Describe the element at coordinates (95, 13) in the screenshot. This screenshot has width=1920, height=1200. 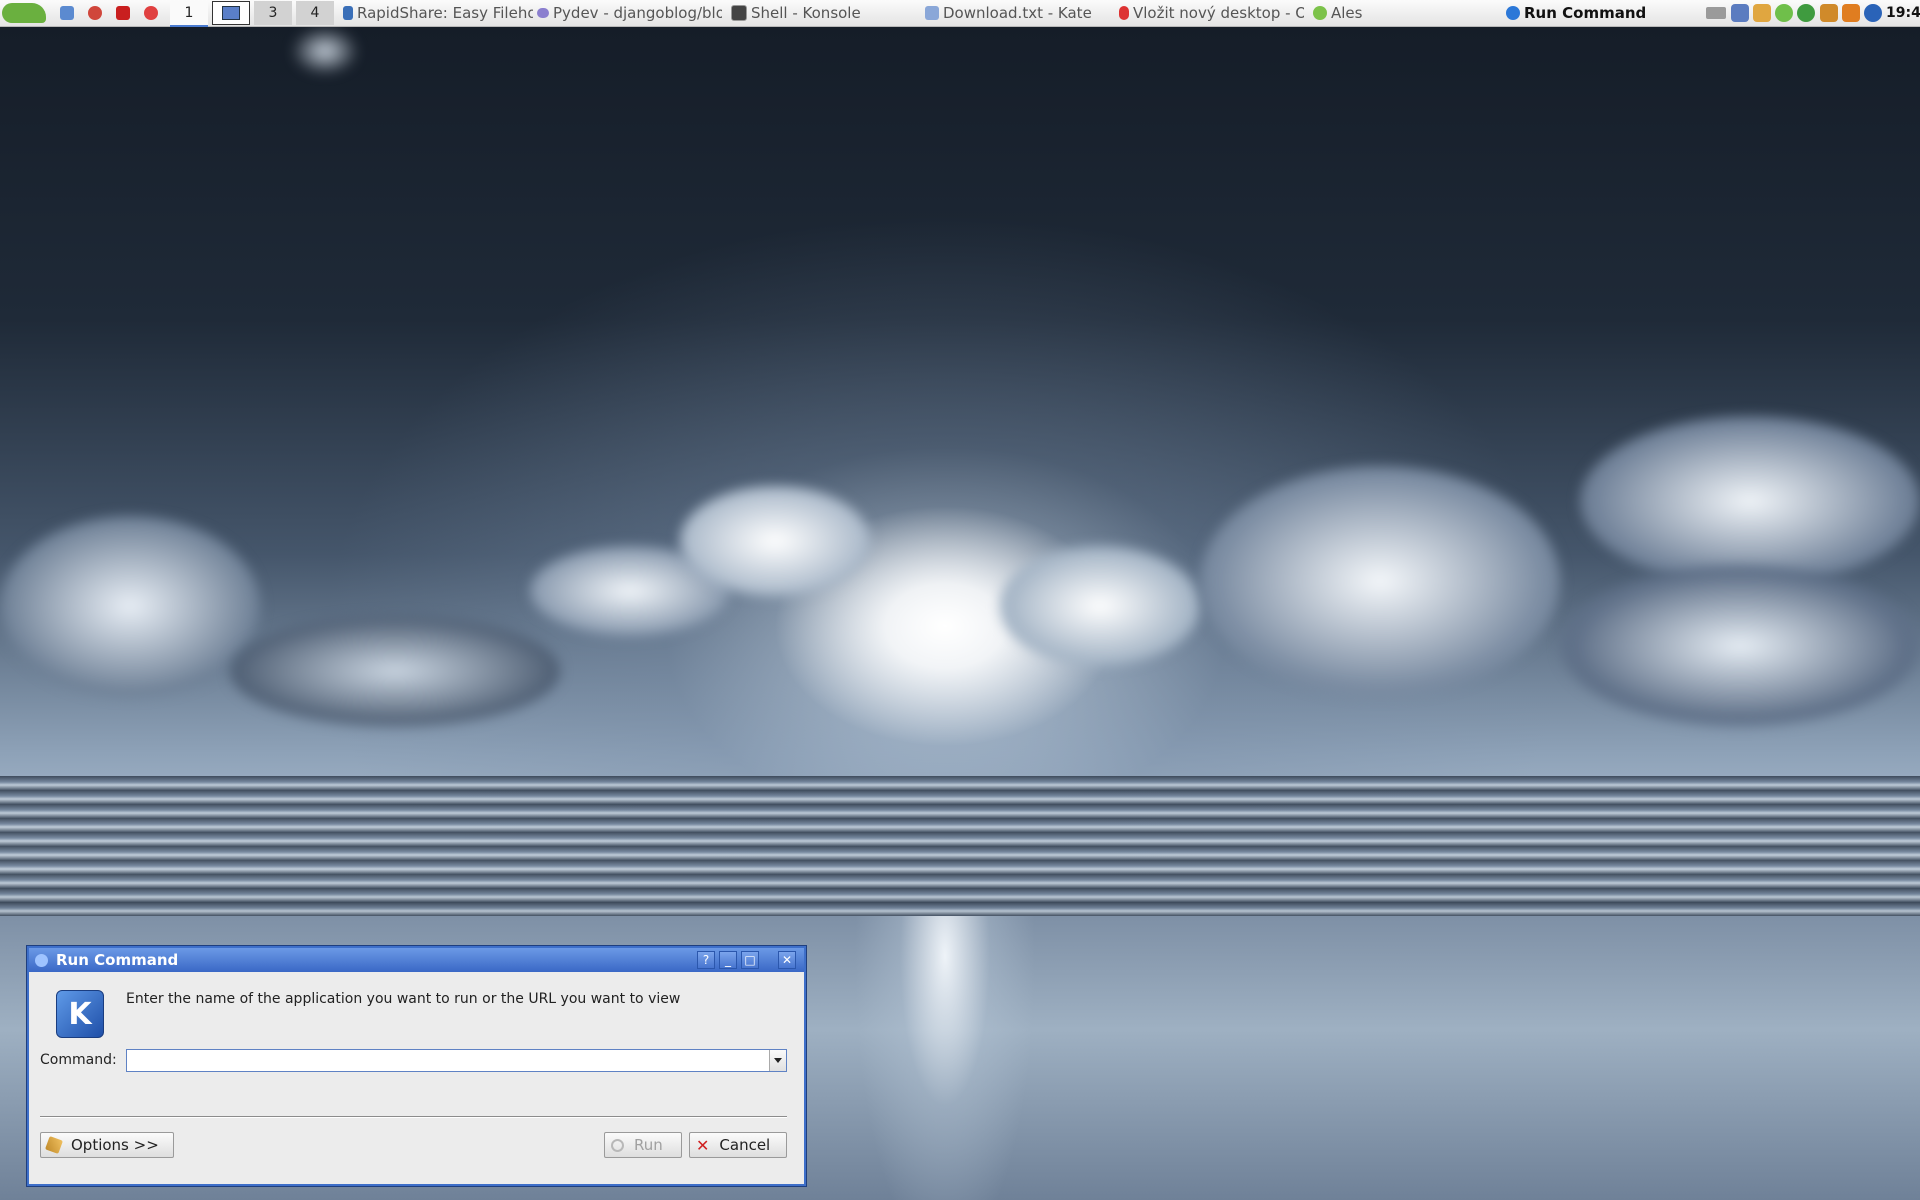
I see `browser-icon` at that location.